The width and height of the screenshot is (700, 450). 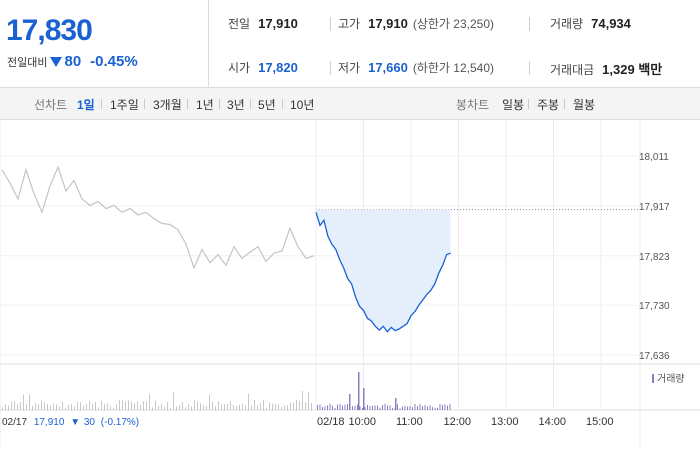 I want to click on tab-weekly-candle: 주봉, so click(x=548, y=104).